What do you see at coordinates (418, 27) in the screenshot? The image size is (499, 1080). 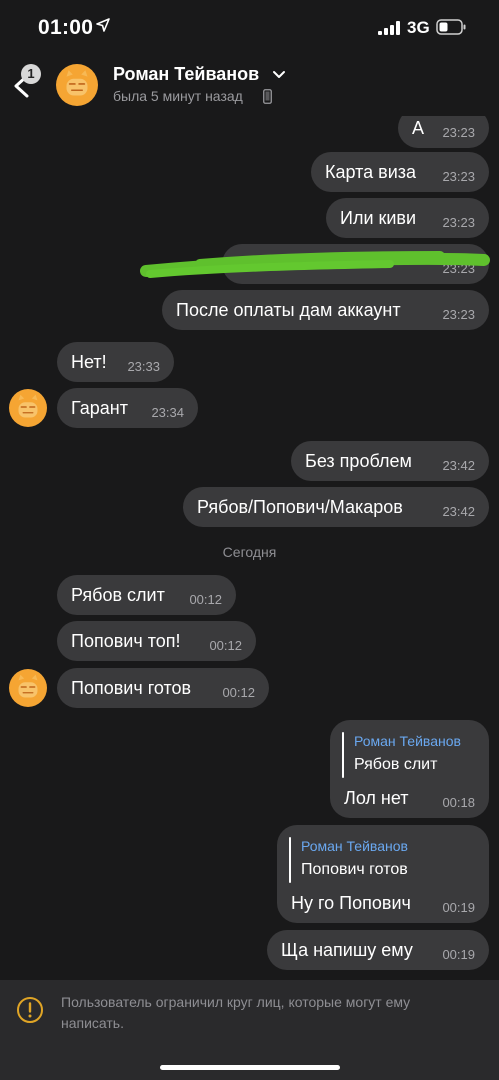 I see `network-type: 3G` at bounding box center [418, 27].